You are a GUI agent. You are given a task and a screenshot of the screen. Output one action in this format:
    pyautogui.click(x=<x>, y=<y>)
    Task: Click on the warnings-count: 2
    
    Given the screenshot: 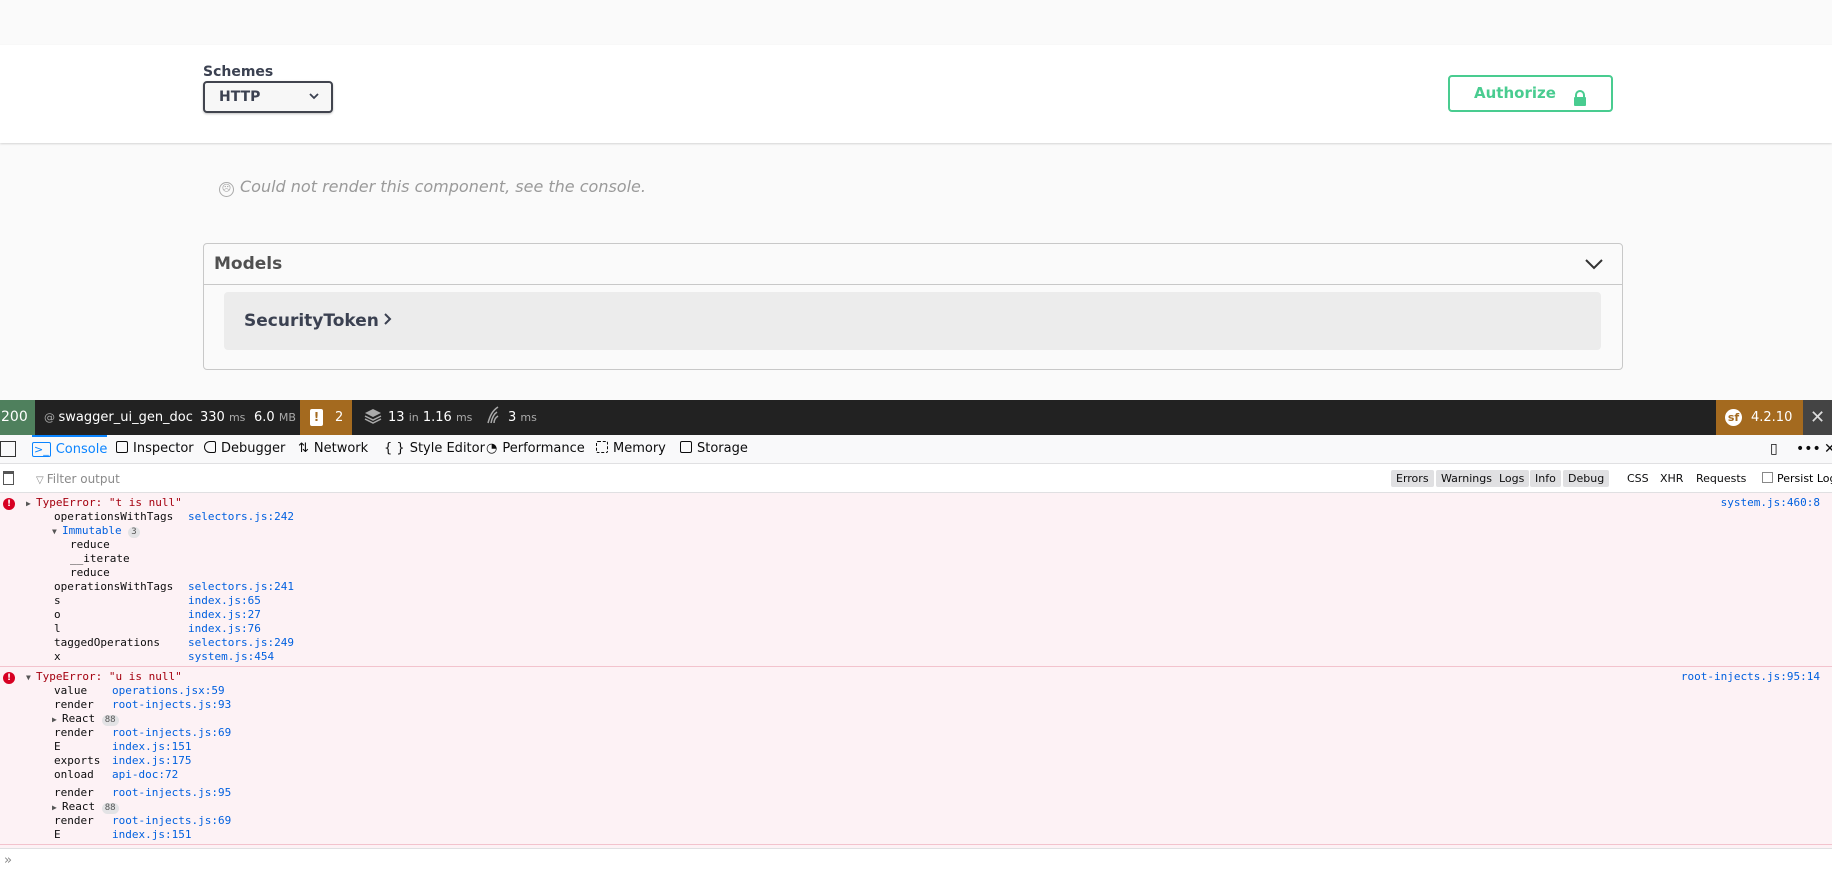 What is the action you would take?
    pyautogui.click(x=339, y=417)
    